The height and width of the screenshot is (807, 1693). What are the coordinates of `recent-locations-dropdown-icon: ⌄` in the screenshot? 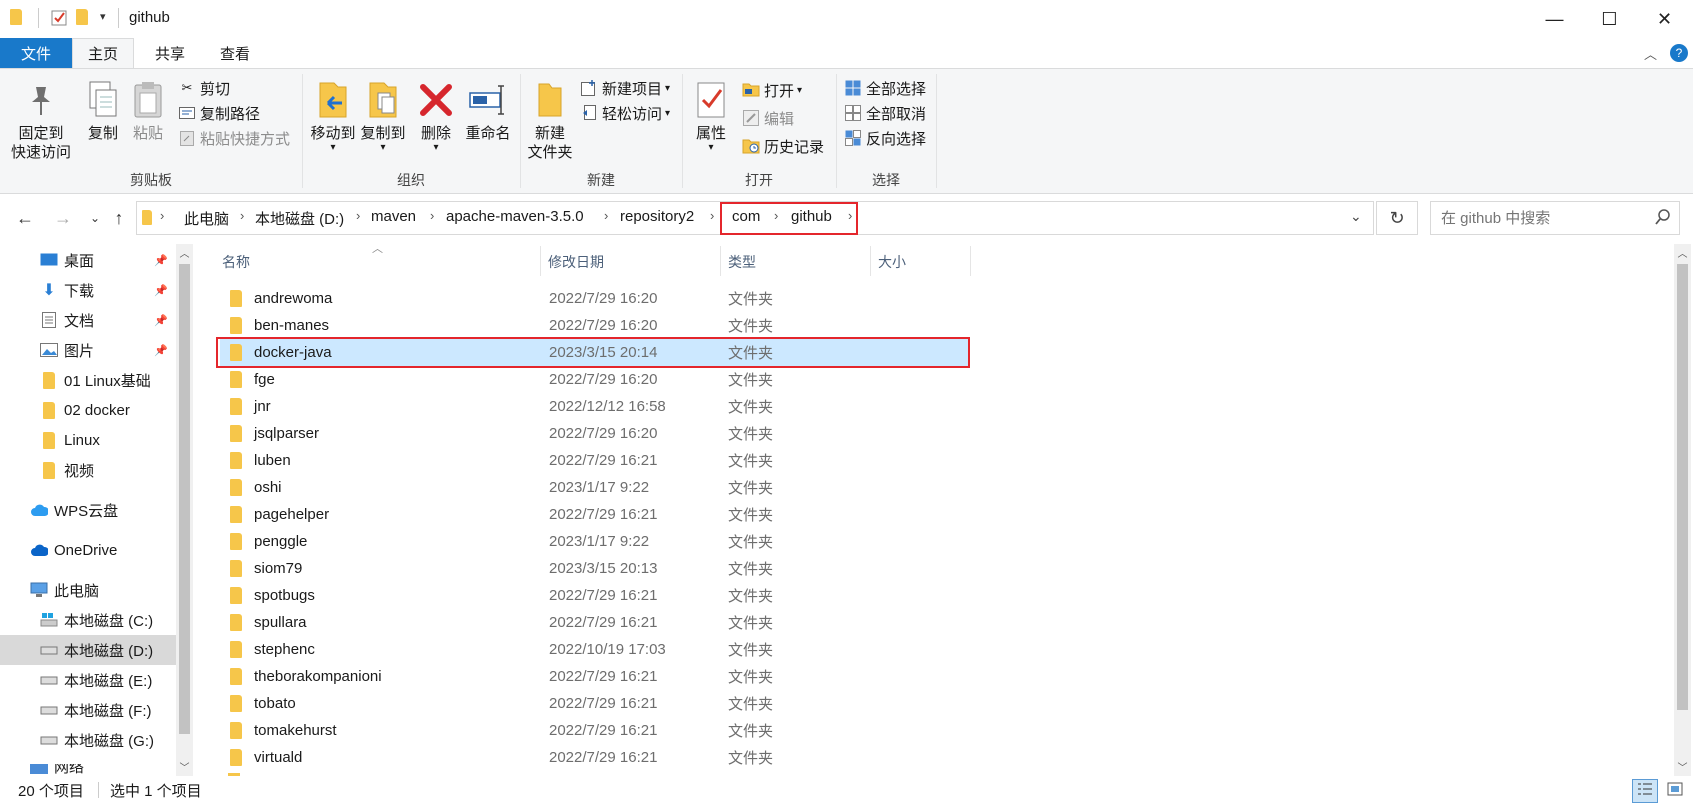 It's located at (95, 218).